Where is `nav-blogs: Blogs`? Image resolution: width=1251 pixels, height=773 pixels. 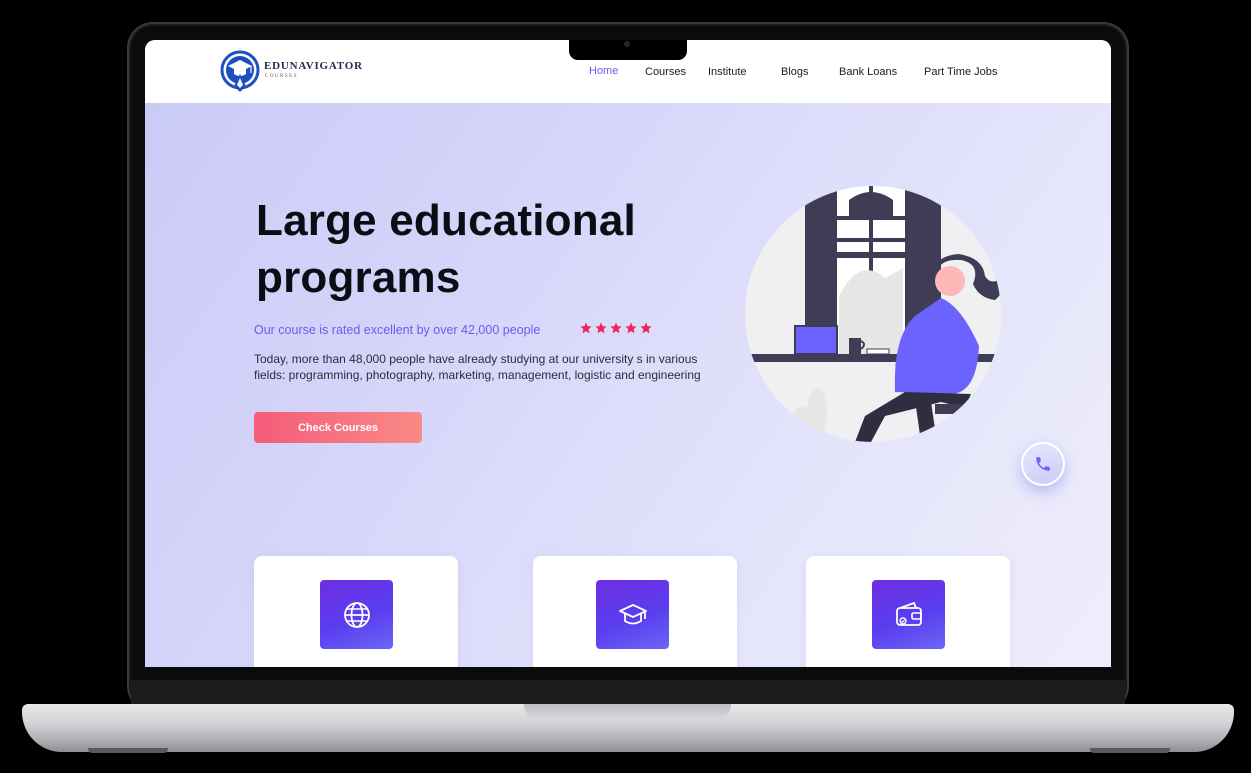
nav-blogs: Blogs is located at coordinates (795, 72).